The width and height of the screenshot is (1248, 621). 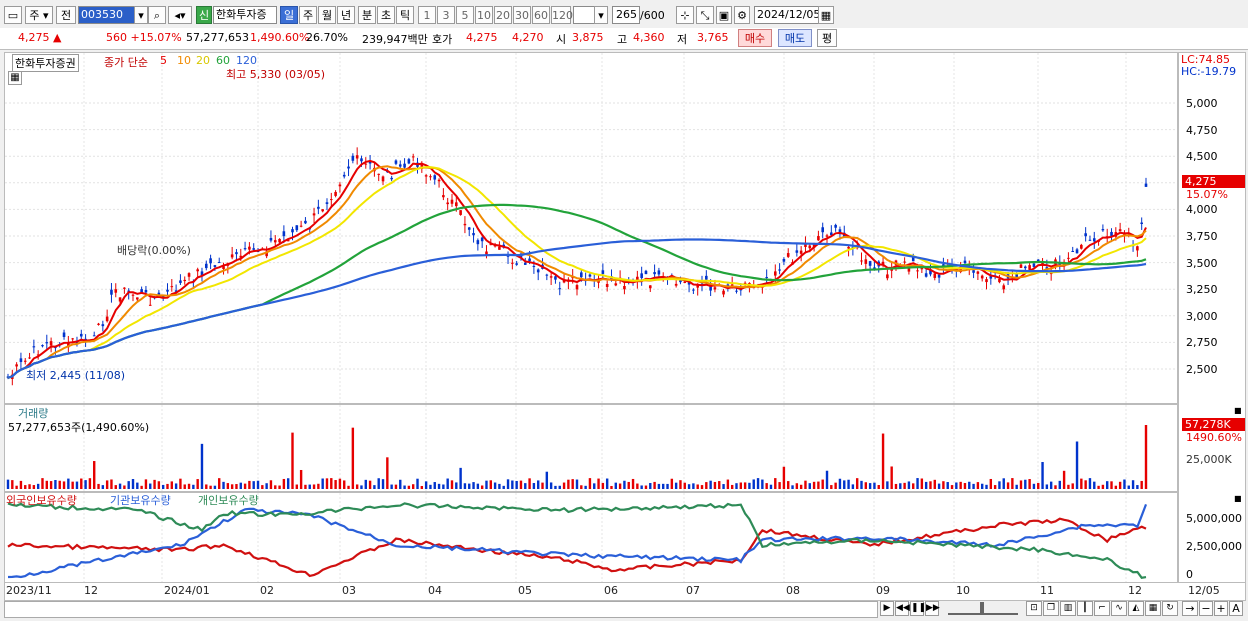 What do you see at coordinates (45, 63) in the screenshot?
I see `stock-legend-label: 한화투자증권` at bounding box center [45, 63].